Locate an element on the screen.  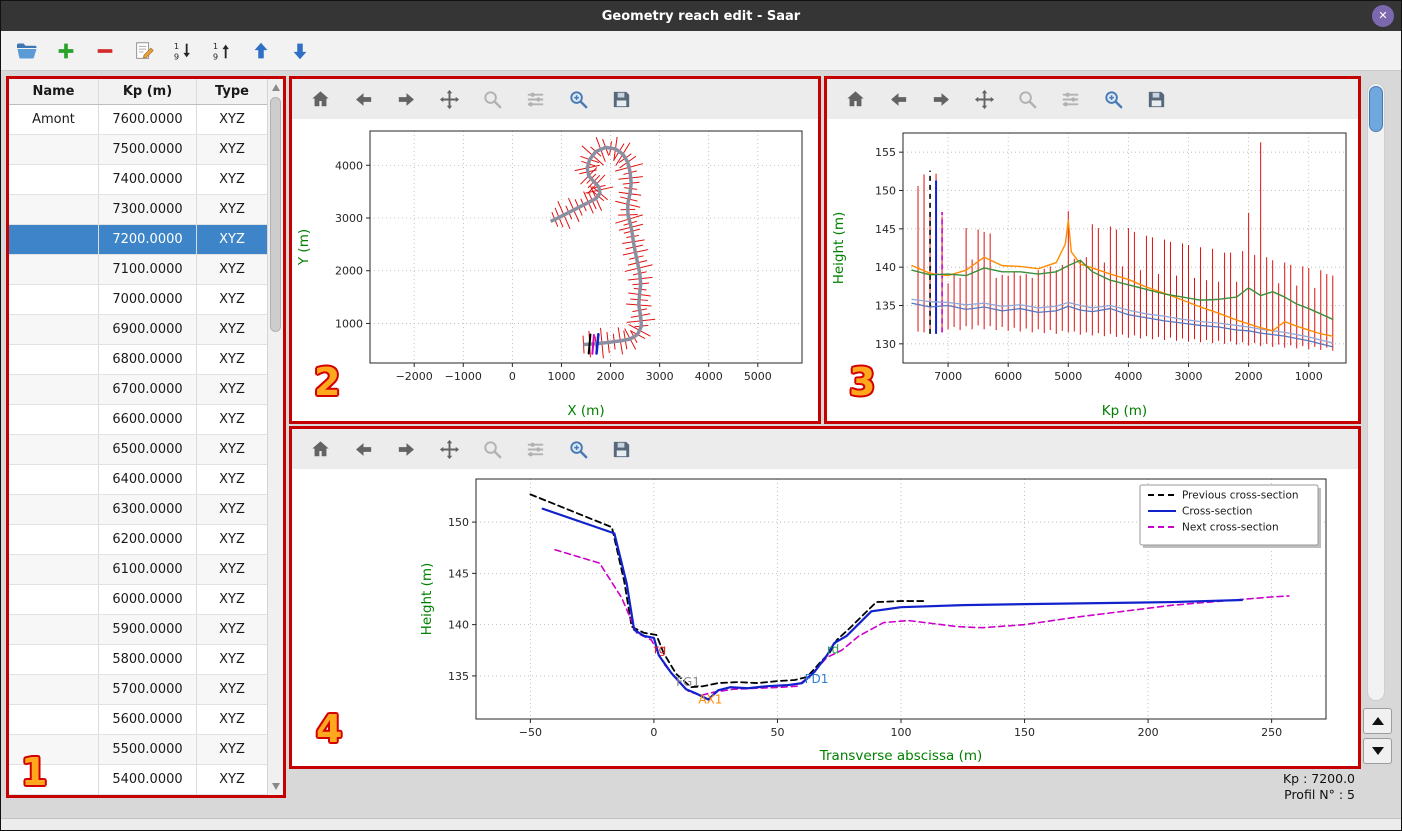
profile-scrollbar is located at coordinates (1376, 392).